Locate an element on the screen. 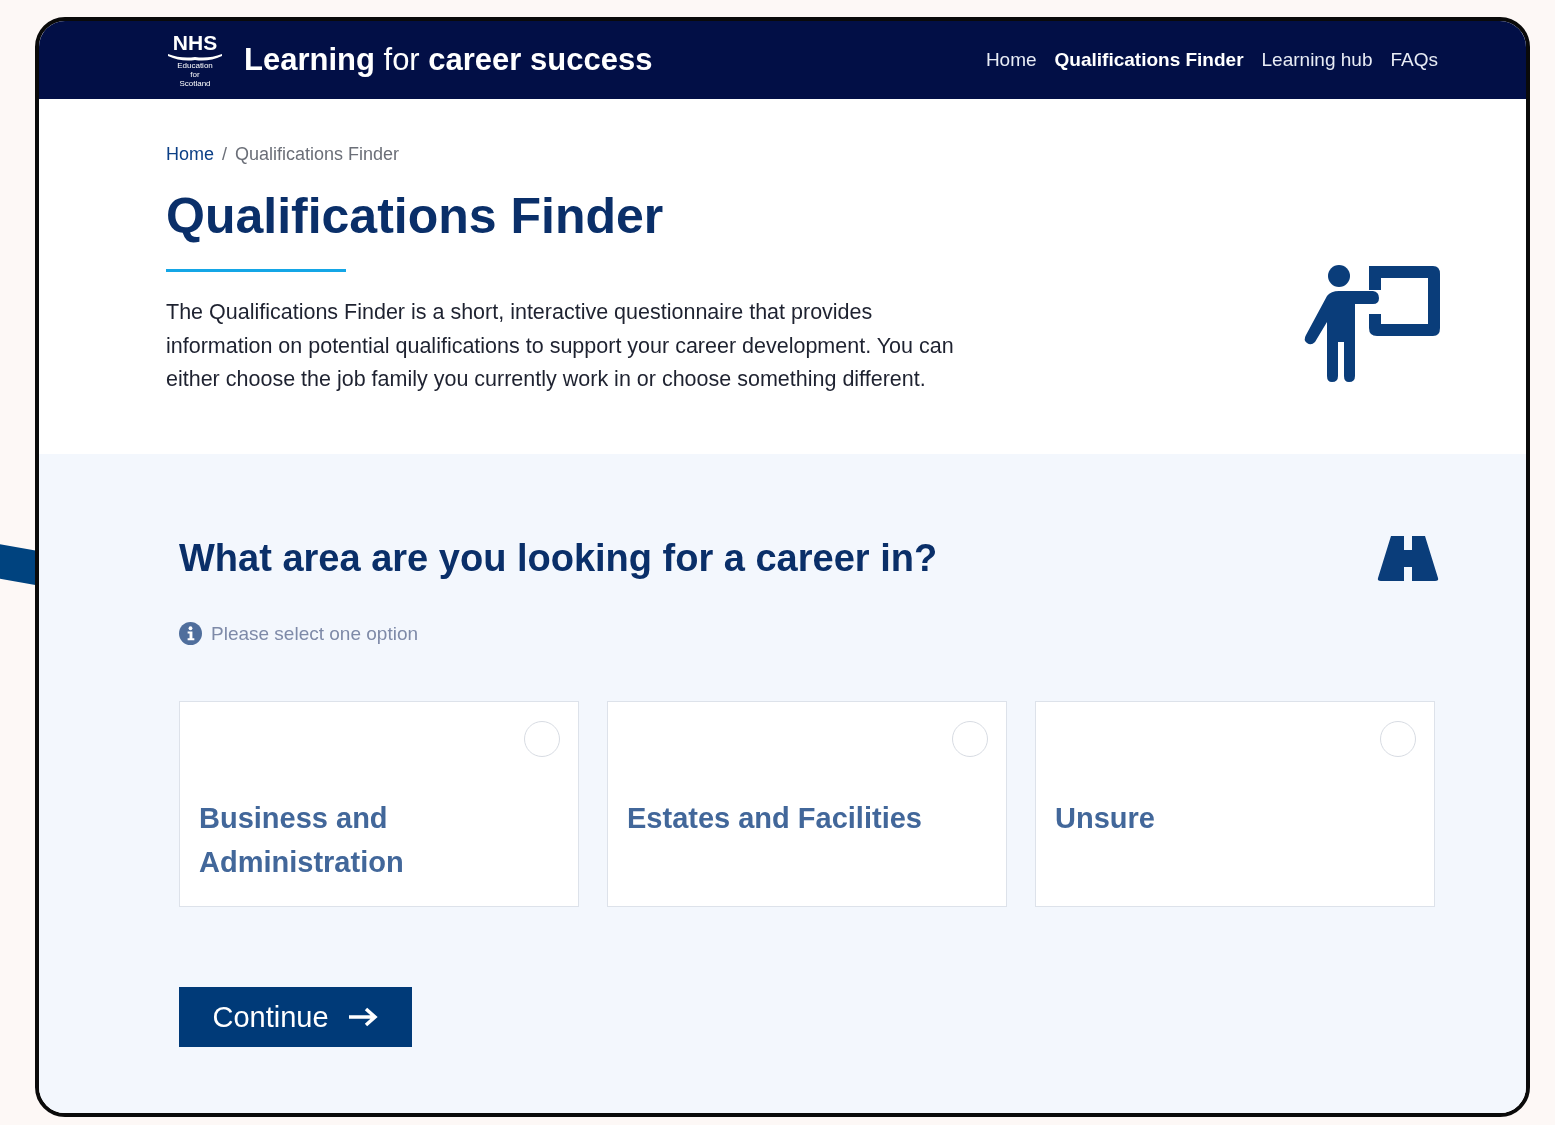  continue-button: Continue is located at coordinates (295, 1017).